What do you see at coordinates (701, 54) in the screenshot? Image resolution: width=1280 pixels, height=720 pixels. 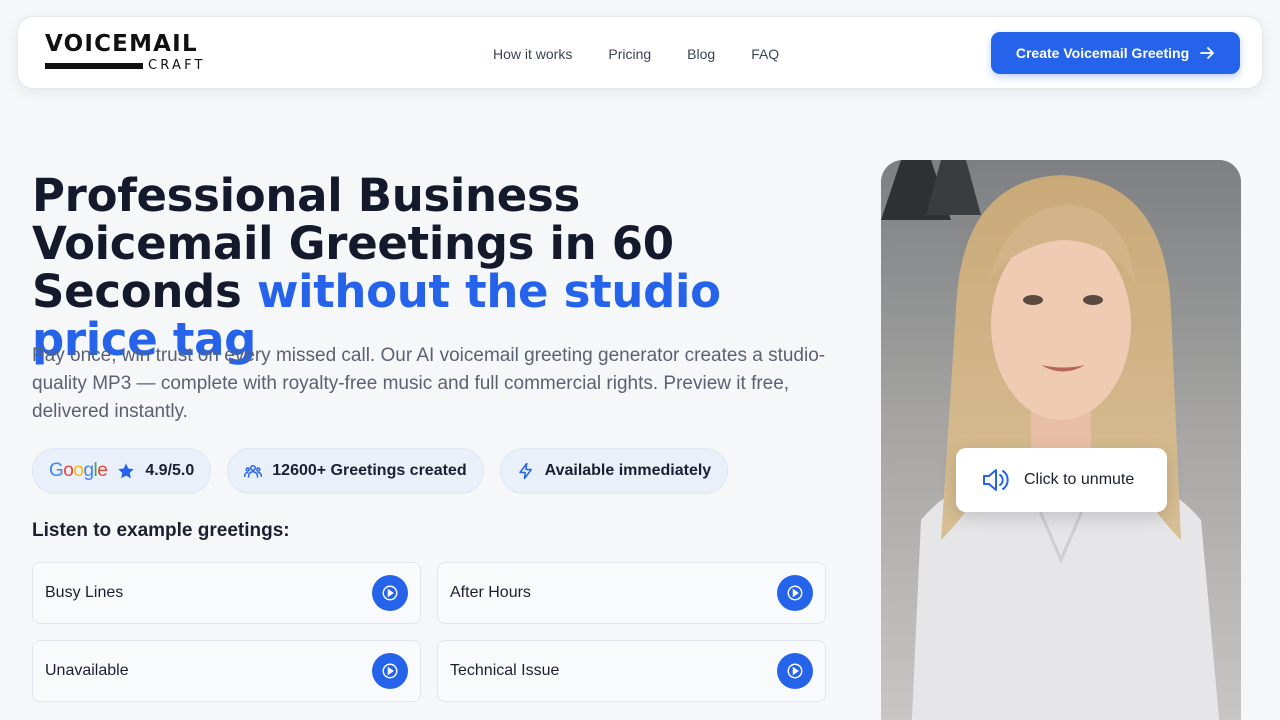 I see `nav-blog: Blog` at bounding box center [701, 54].